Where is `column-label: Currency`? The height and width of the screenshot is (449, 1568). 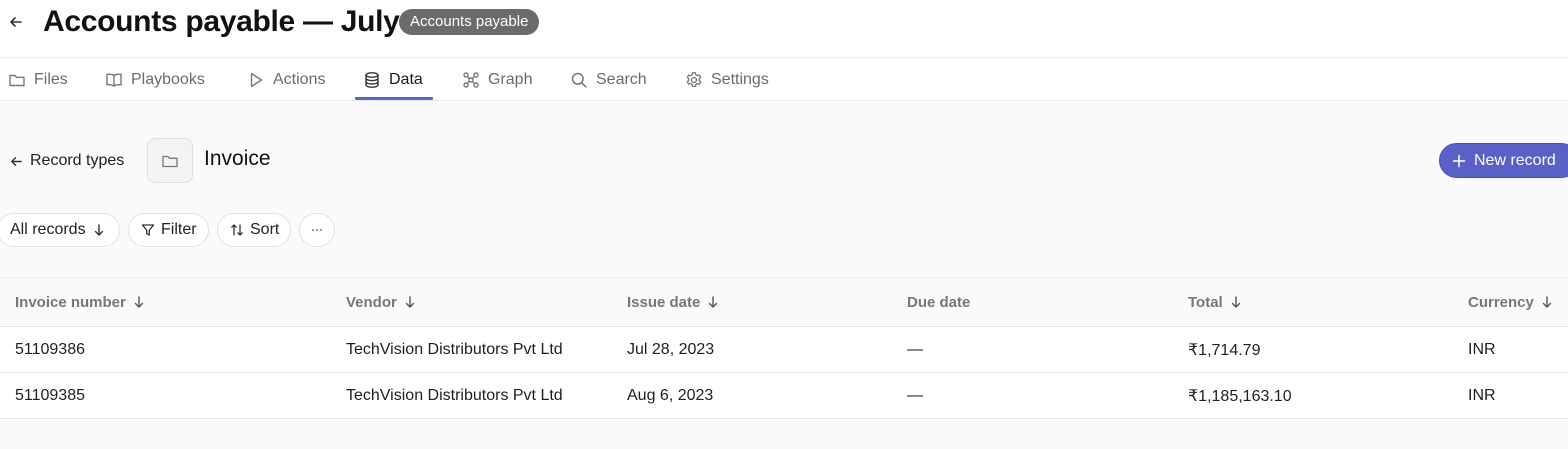
column-label: Currency is located at coordinates (1501, 302).